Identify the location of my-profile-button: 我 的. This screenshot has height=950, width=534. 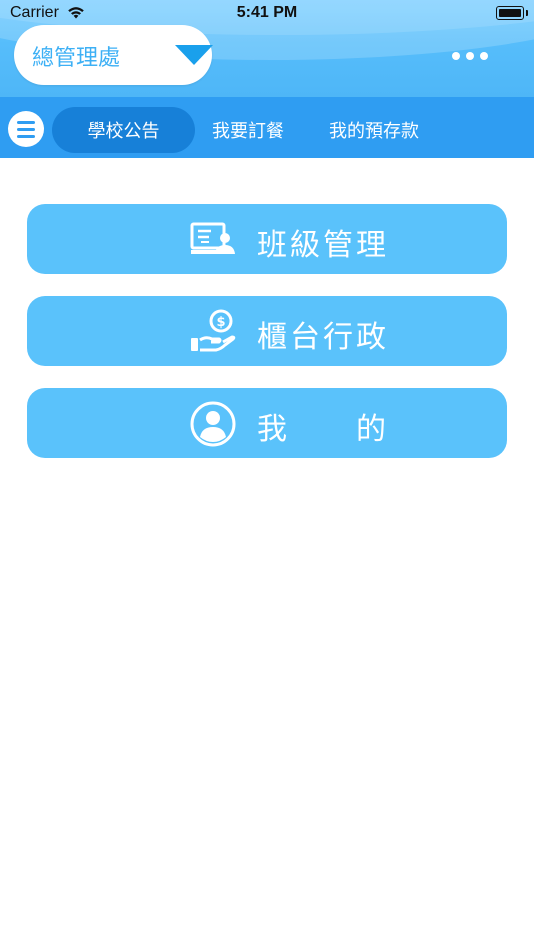
(267, 423).